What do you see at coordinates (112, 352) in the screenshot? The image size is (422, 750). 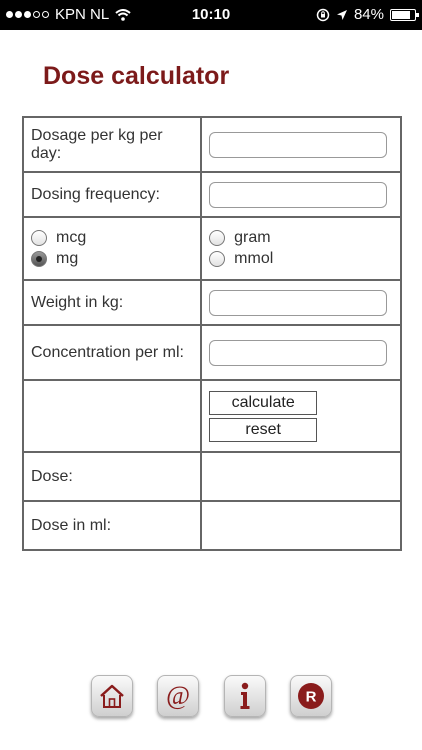 I see `concentration-label: Concentration per ml:` at bounding box center [112, 352].